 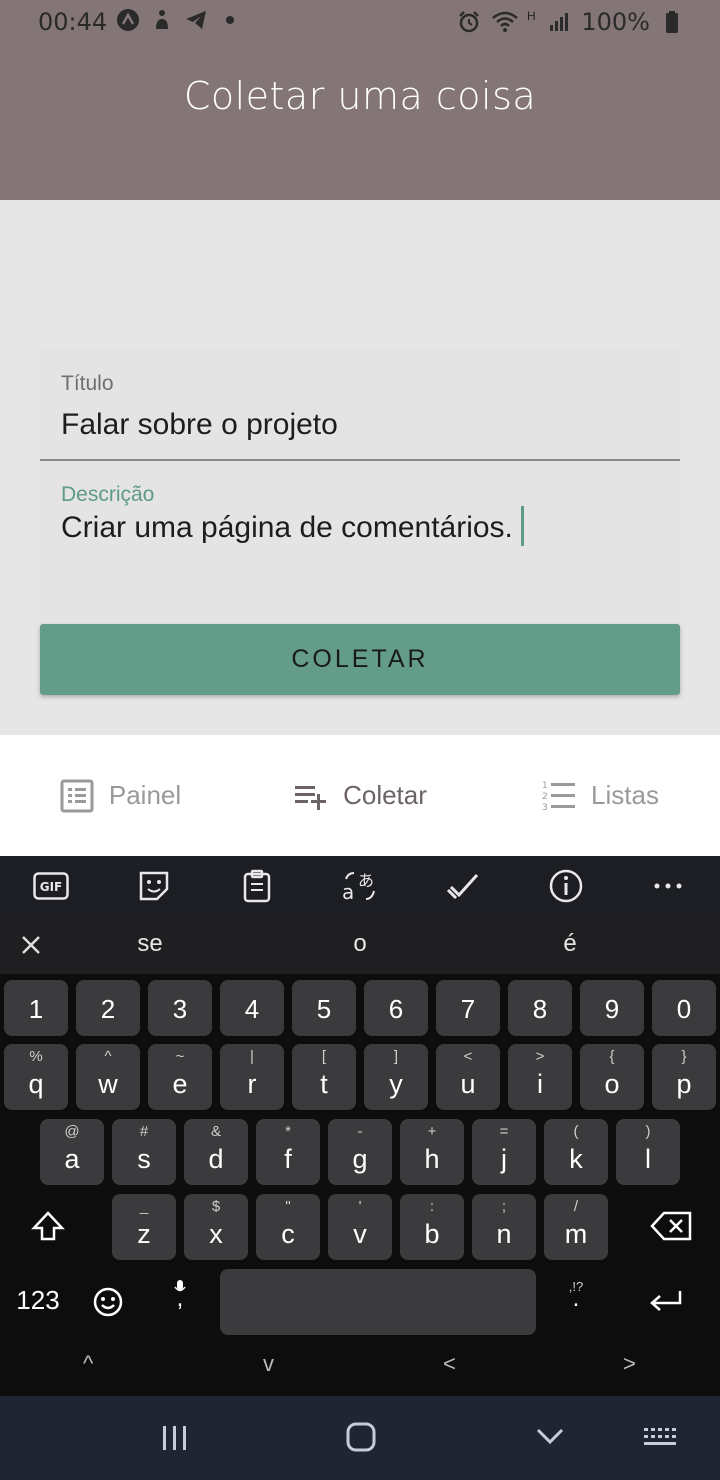 What do you see at coordinates (38, 1302) in the screenshot?
I see `mode-123-key: 123` at bounding box center [38, 1302].